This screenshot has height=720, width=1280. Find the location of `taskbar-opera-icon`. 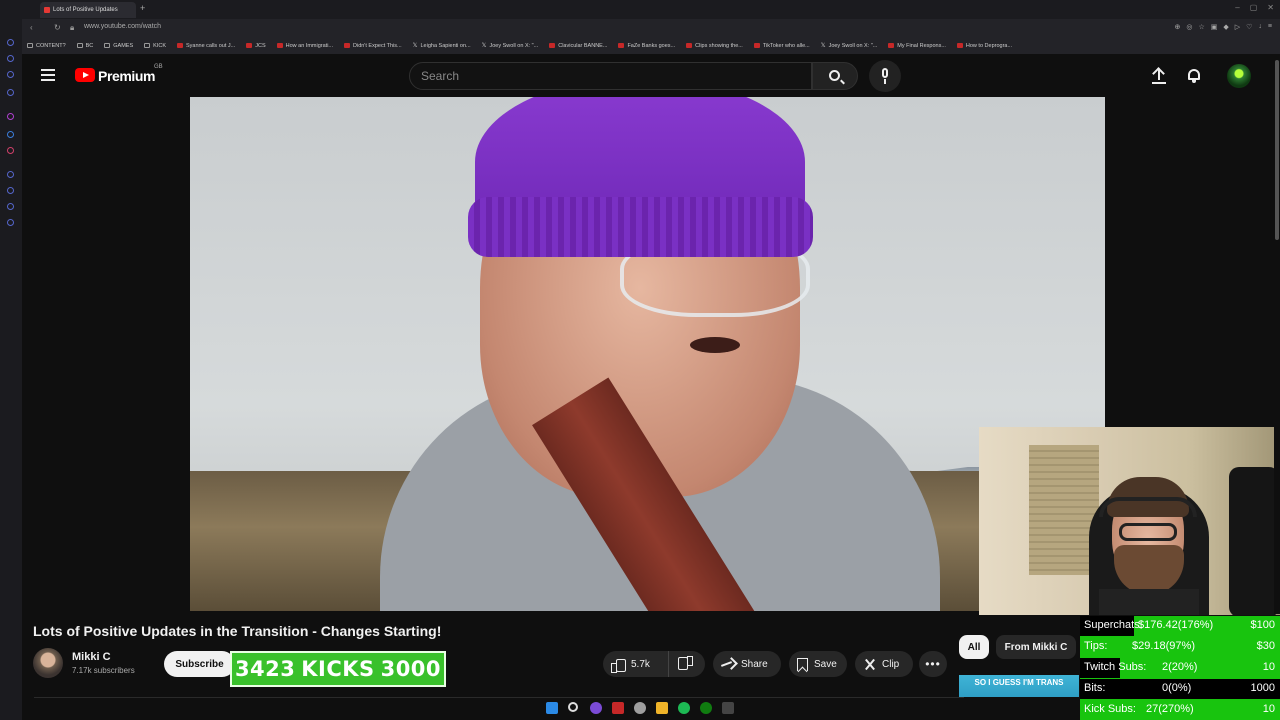

taskbar-opera-icon is located at coordinates (618, 708).